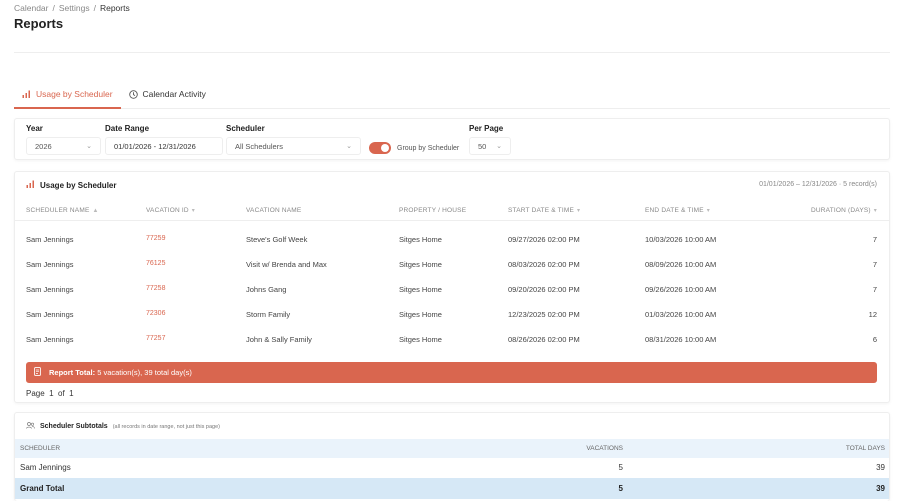 The image size is (900, 501). Describe the element at coordinates (155, 146) in the screenshot. I see `date-range-value: 01/01/2026 - 12/31/2026` at that location.